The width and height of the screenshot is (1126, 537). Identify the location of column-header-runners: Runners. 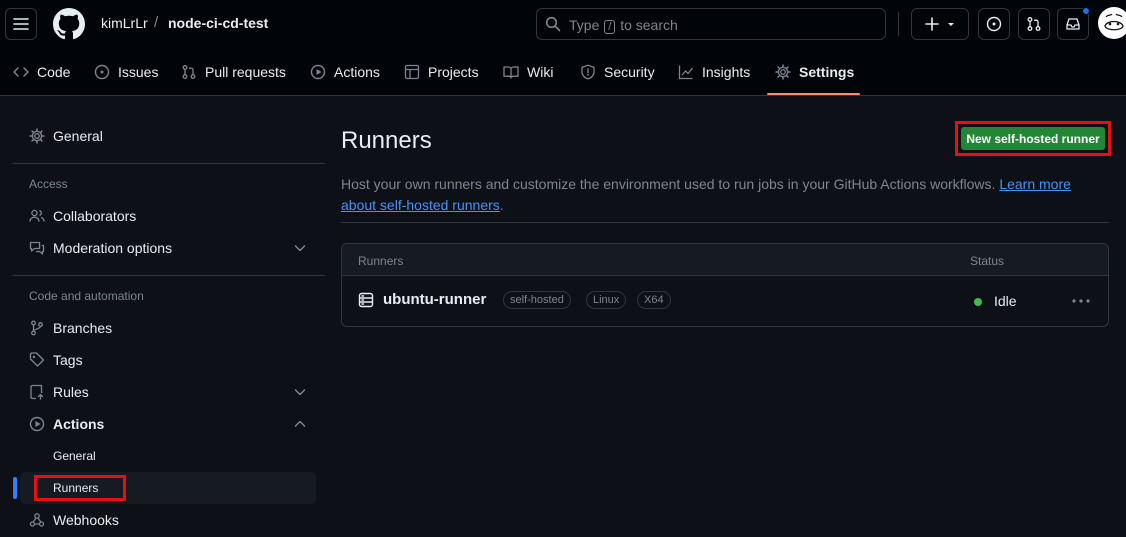
(381, 261).